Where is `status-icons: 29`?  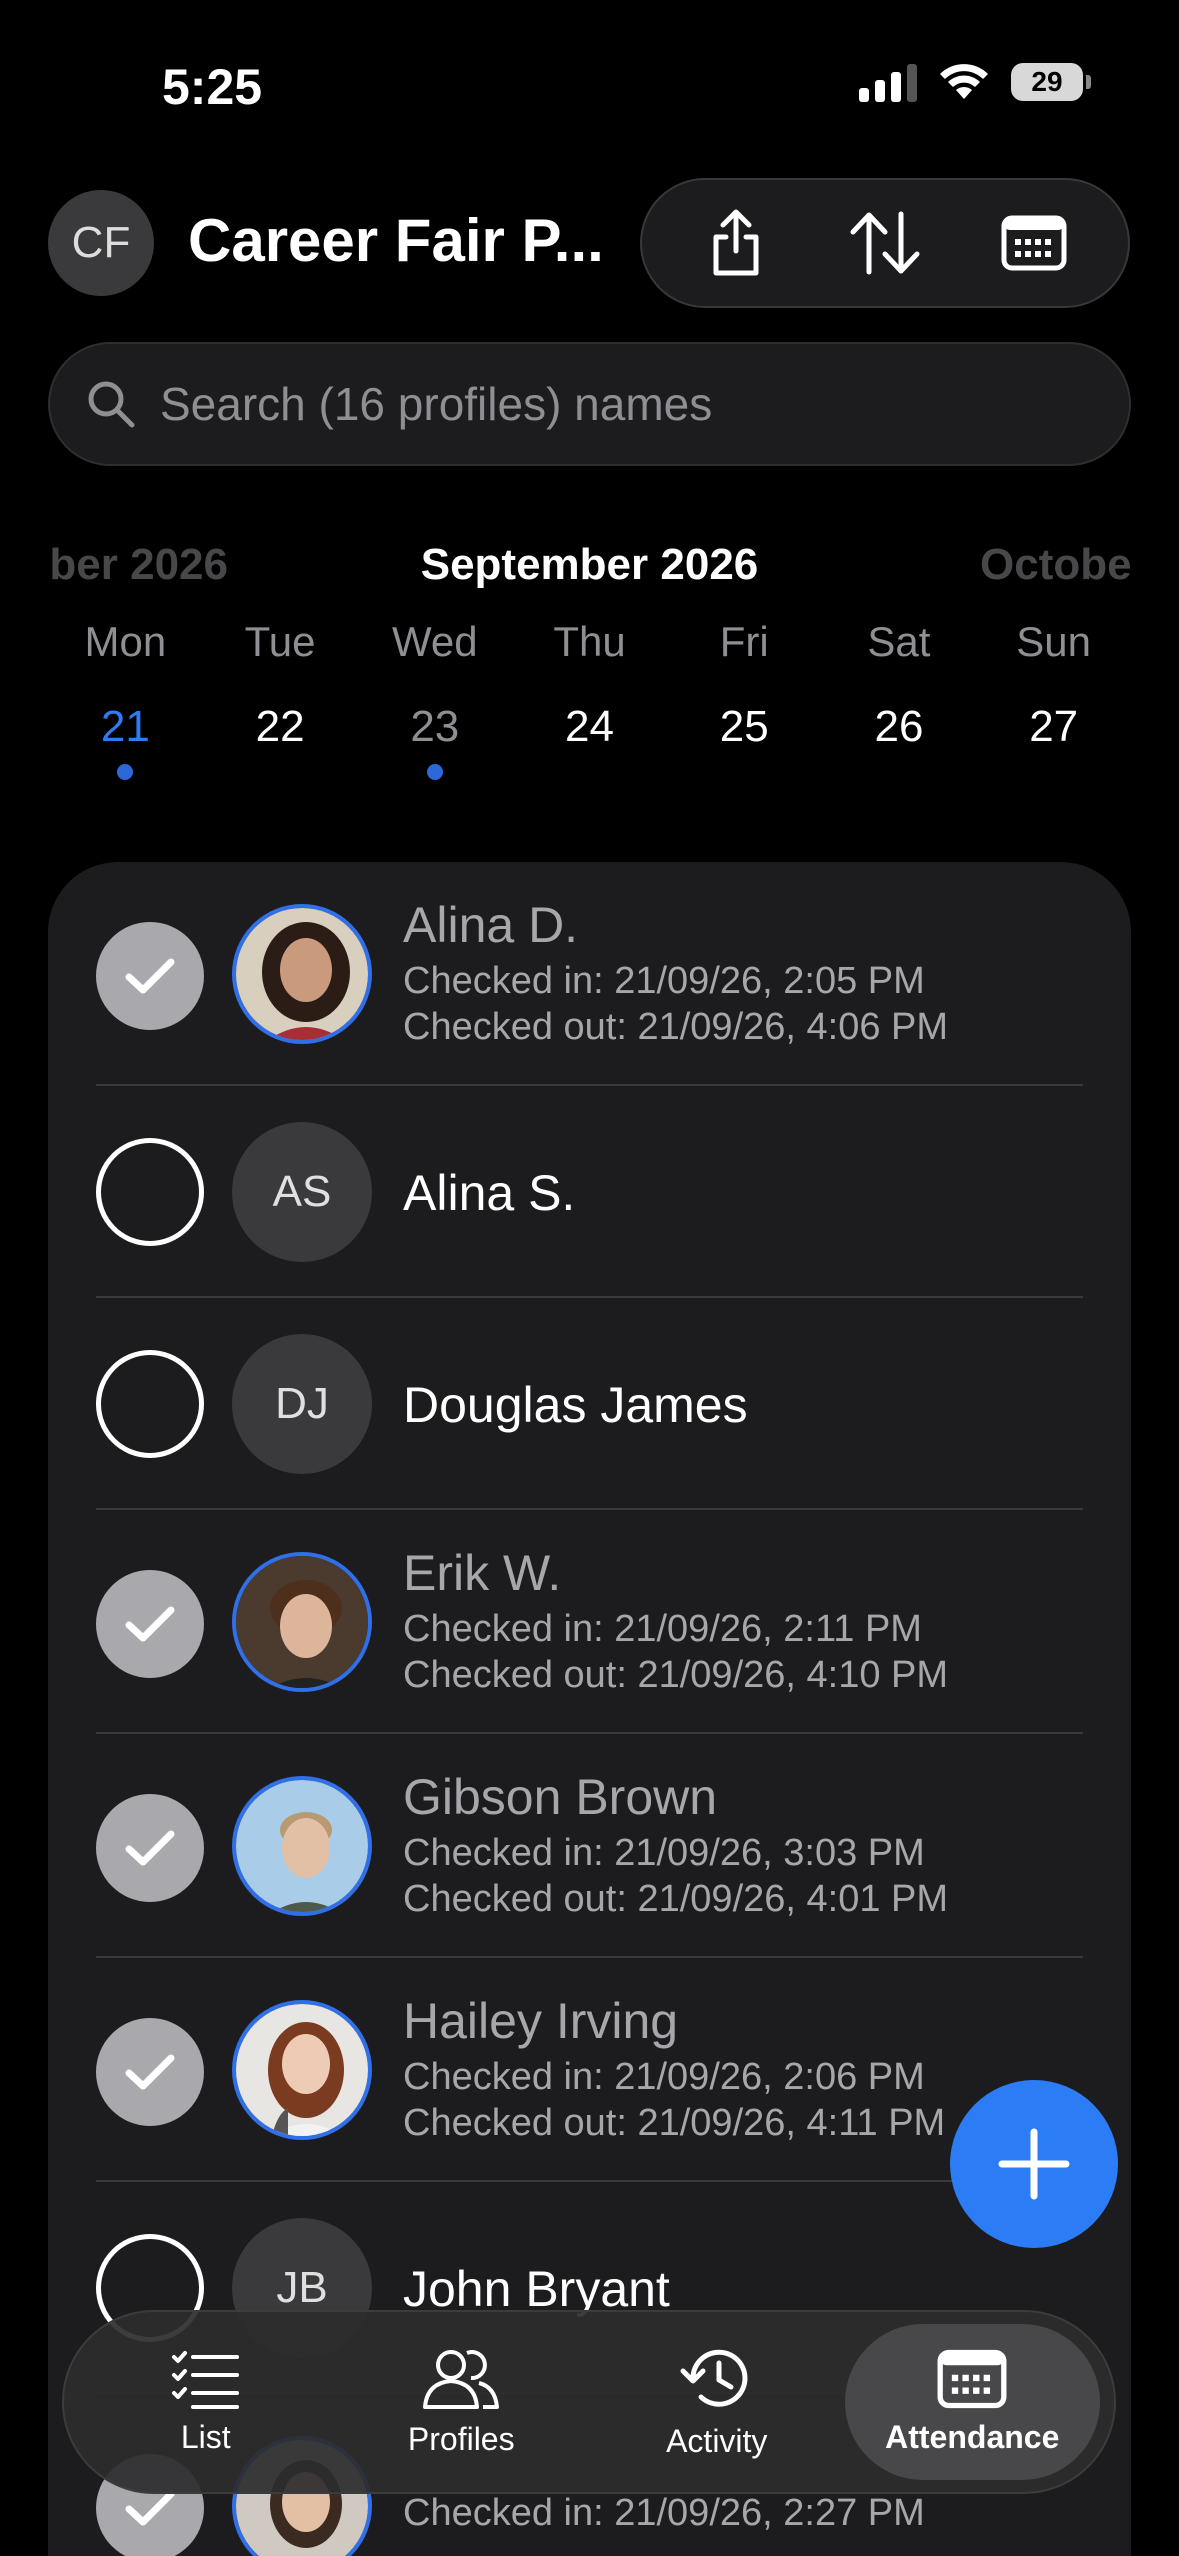 status-icons: 29 is located at coordinates (975, 82).